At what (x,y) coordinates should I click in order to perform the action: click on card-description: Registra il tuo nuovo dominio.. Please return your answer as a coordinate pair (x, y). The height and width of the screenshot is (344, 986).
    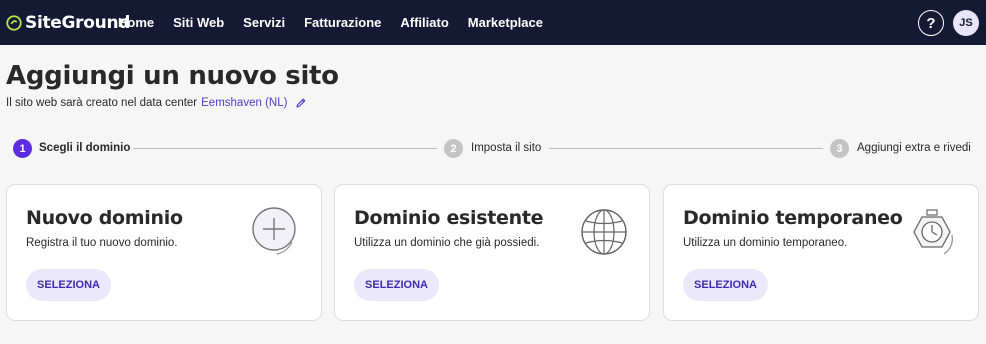
    Looking at the image, I should click on (102, 243).